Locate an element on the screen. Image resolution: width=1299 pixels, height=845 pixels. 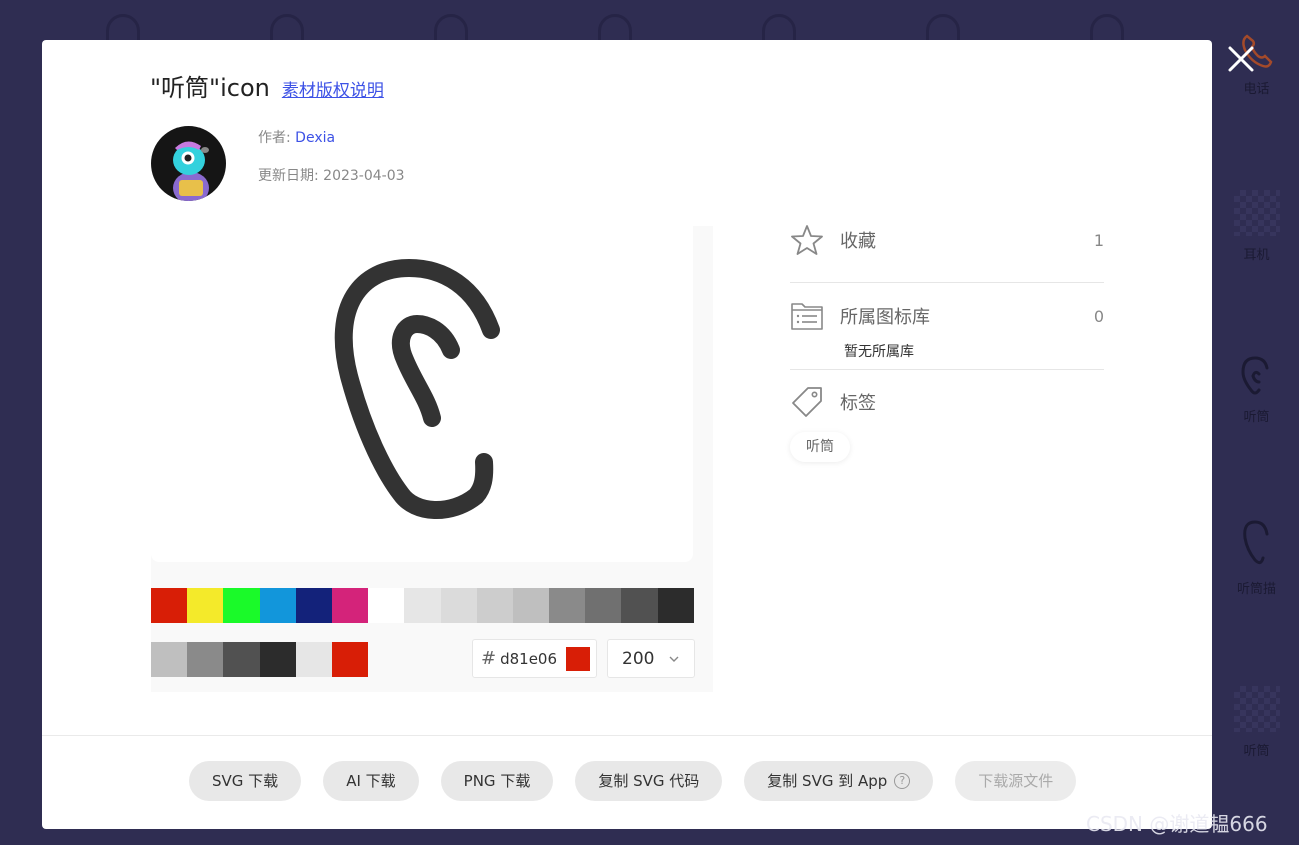
favorite-row: 收藏 1 is located at coordinates (947, 240).